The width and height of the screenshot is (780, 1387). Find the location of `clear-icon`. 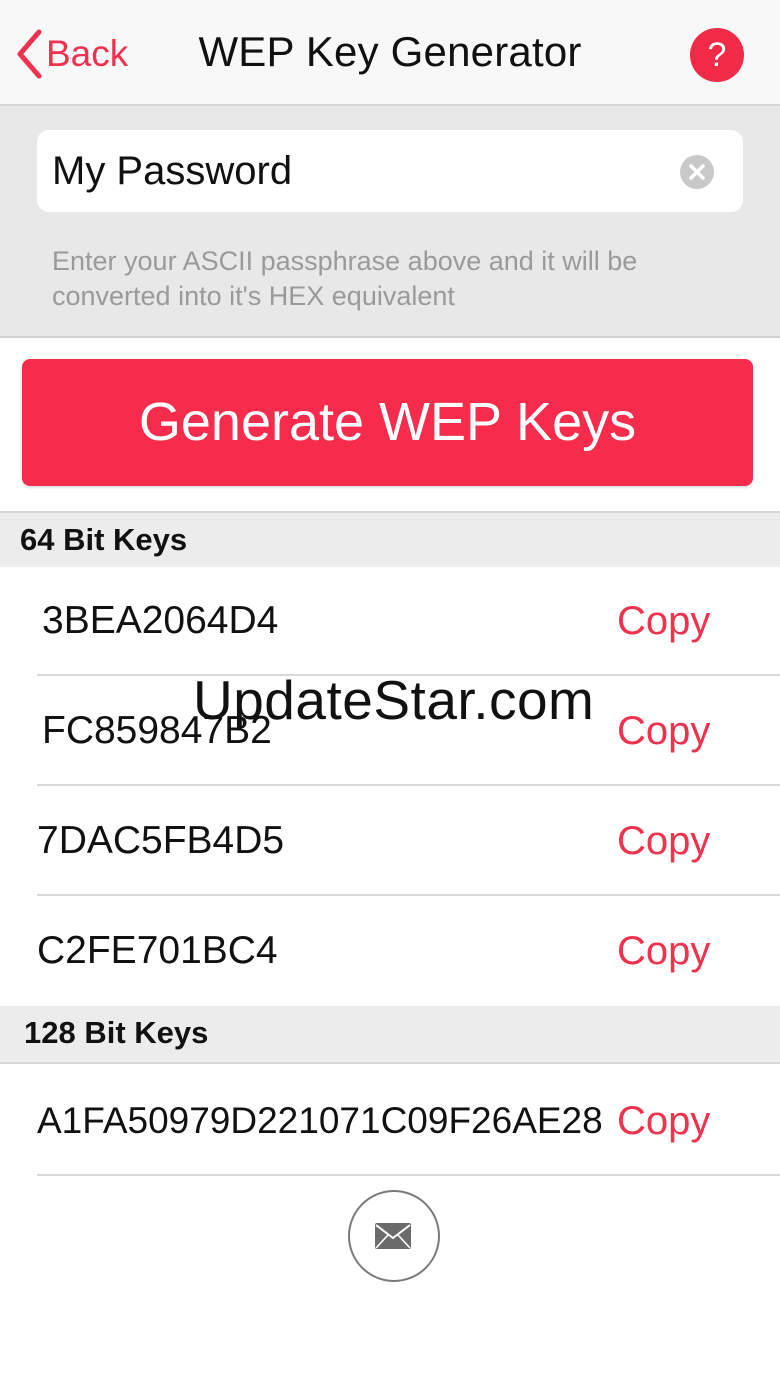

clear-icon is located at coordinates (697, 172).